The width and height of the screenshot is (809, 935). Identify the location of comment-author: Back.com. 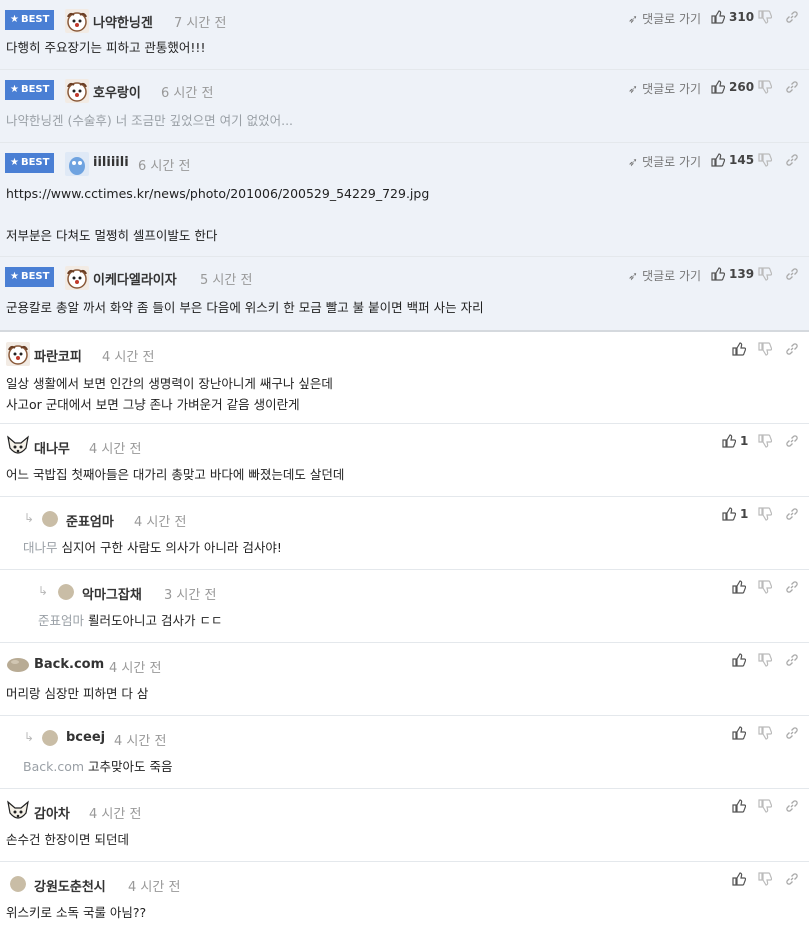
(69, 664).